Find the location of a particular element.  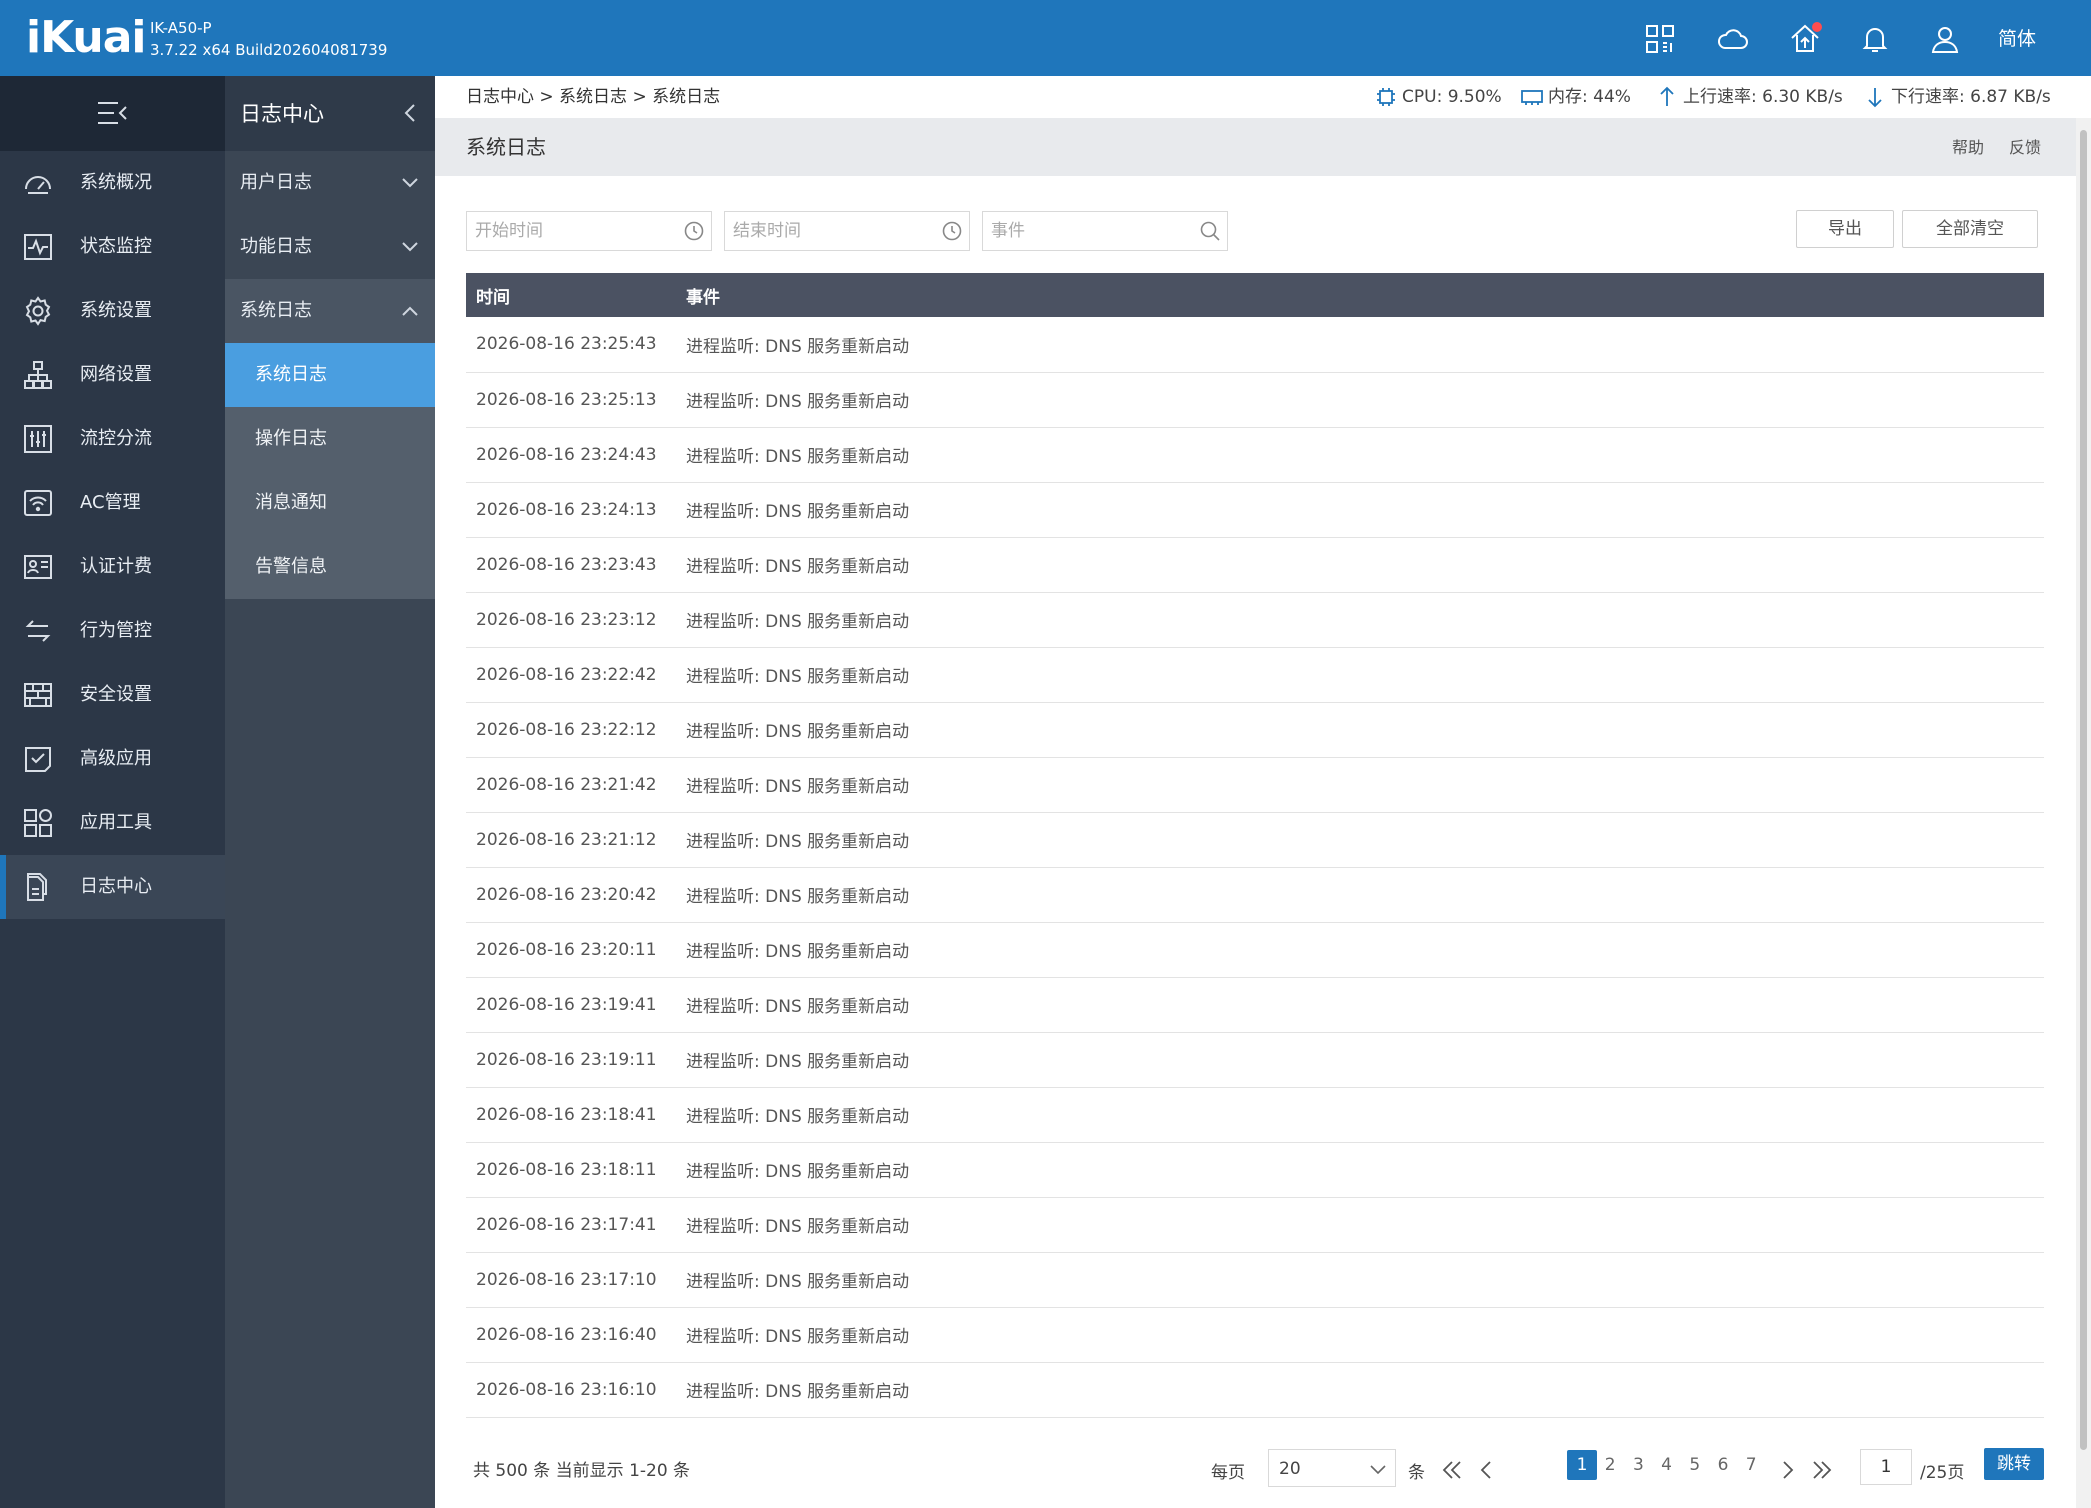

event-placeholder: 事件 is located at coordinates (1008, 231).